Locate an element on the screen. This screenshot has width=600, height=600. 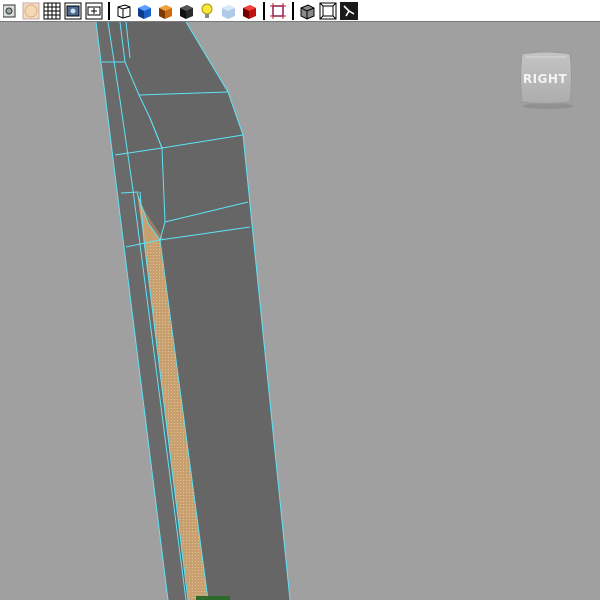
isolate-select-icon is located at coordinates (278, 10).